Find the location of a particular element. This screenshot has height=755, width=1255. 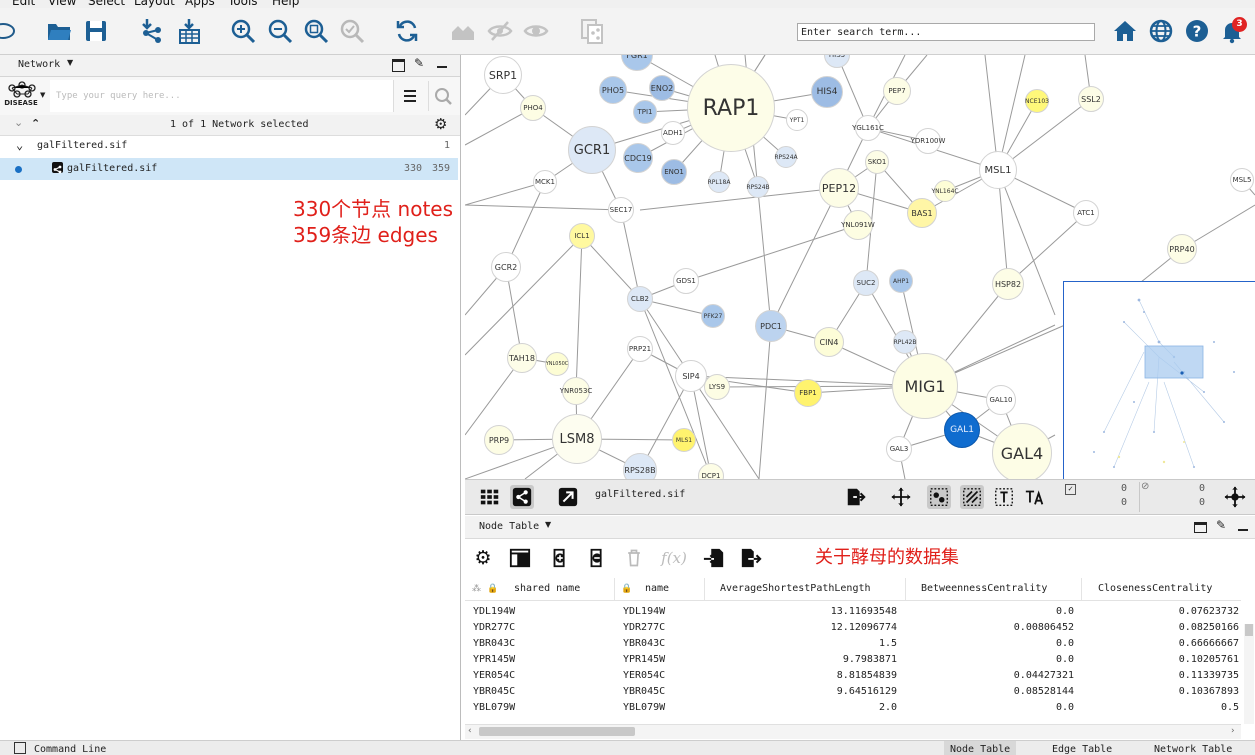

table-cell: YER054C is located at coordinates (543, 676).